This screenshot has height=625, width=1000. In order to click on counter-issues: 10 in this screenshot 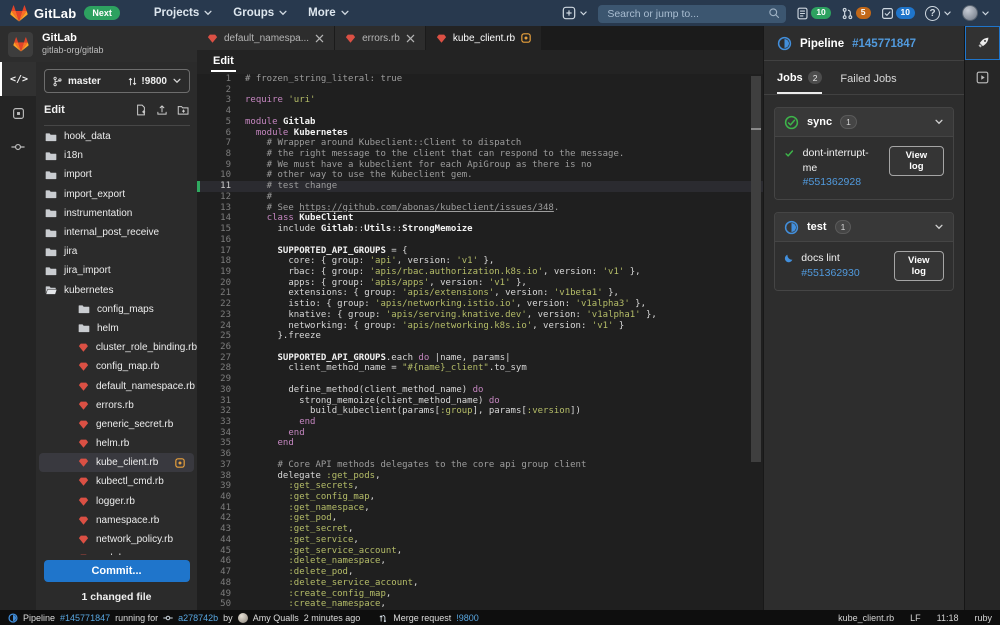, I will do `click(813, 13)`.